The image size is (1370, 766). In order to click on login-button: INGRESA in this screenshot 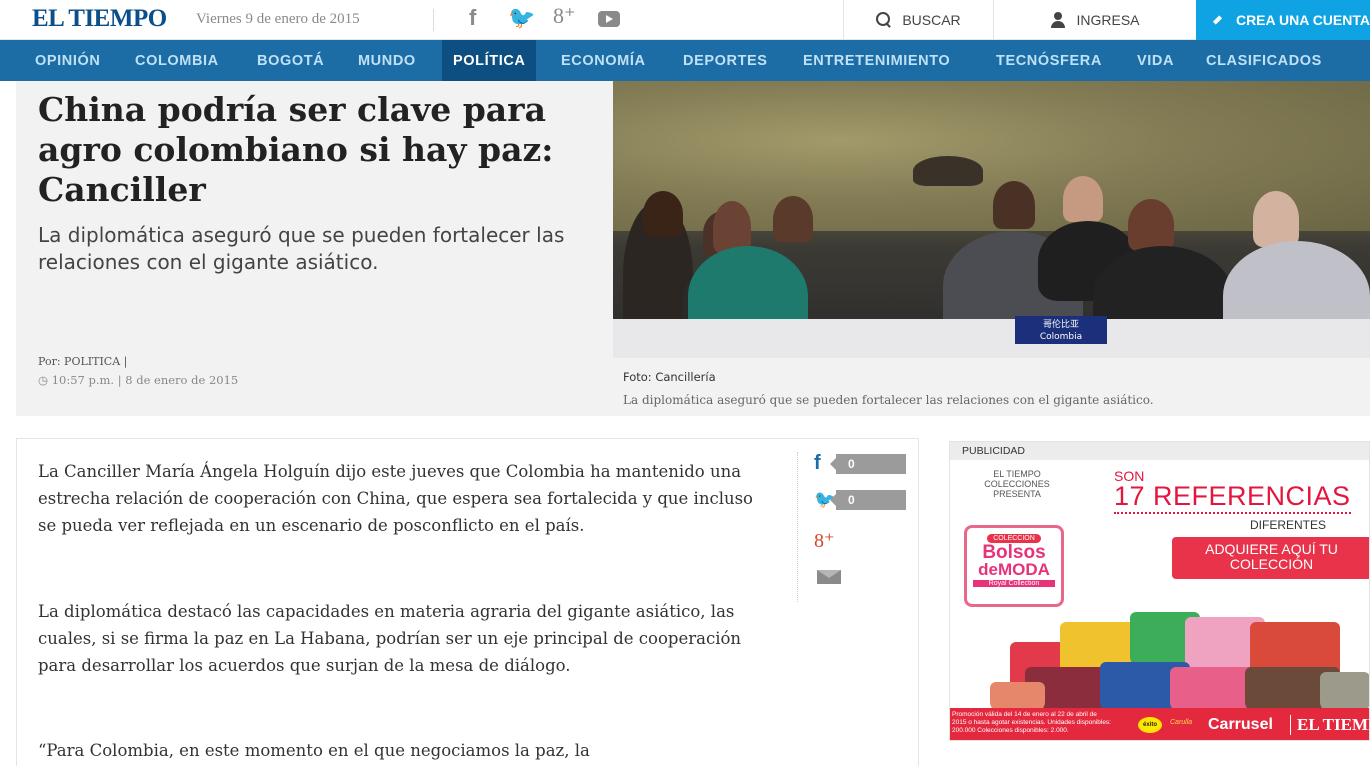, I will do `click(1094, 20)`.